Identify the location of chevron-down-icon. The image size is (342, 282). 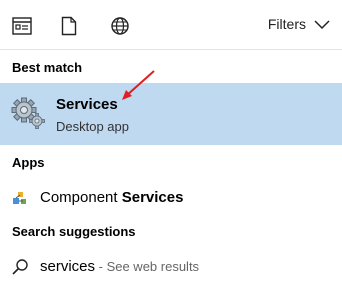
(322, 25).